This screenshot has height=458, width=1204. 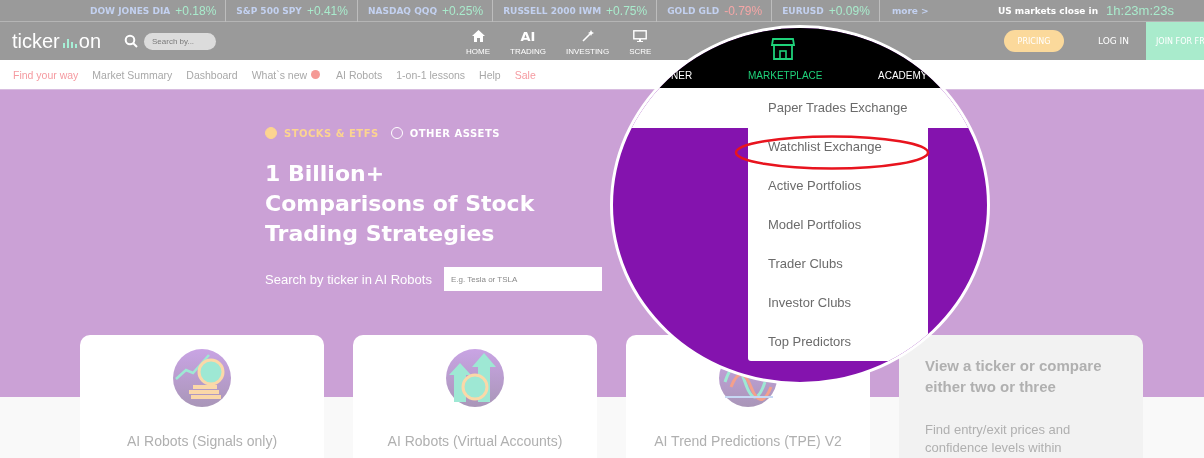 I want to click on card-title: AI Robots (Virtual Accounts), so click(x=475, y=441).